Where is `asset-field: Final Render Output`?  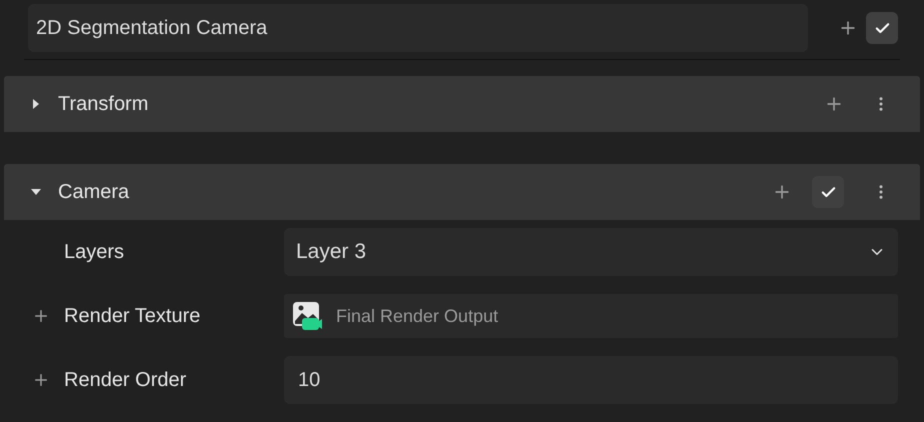
asset-field: Final Render Output is located at coordinates (591, 316).